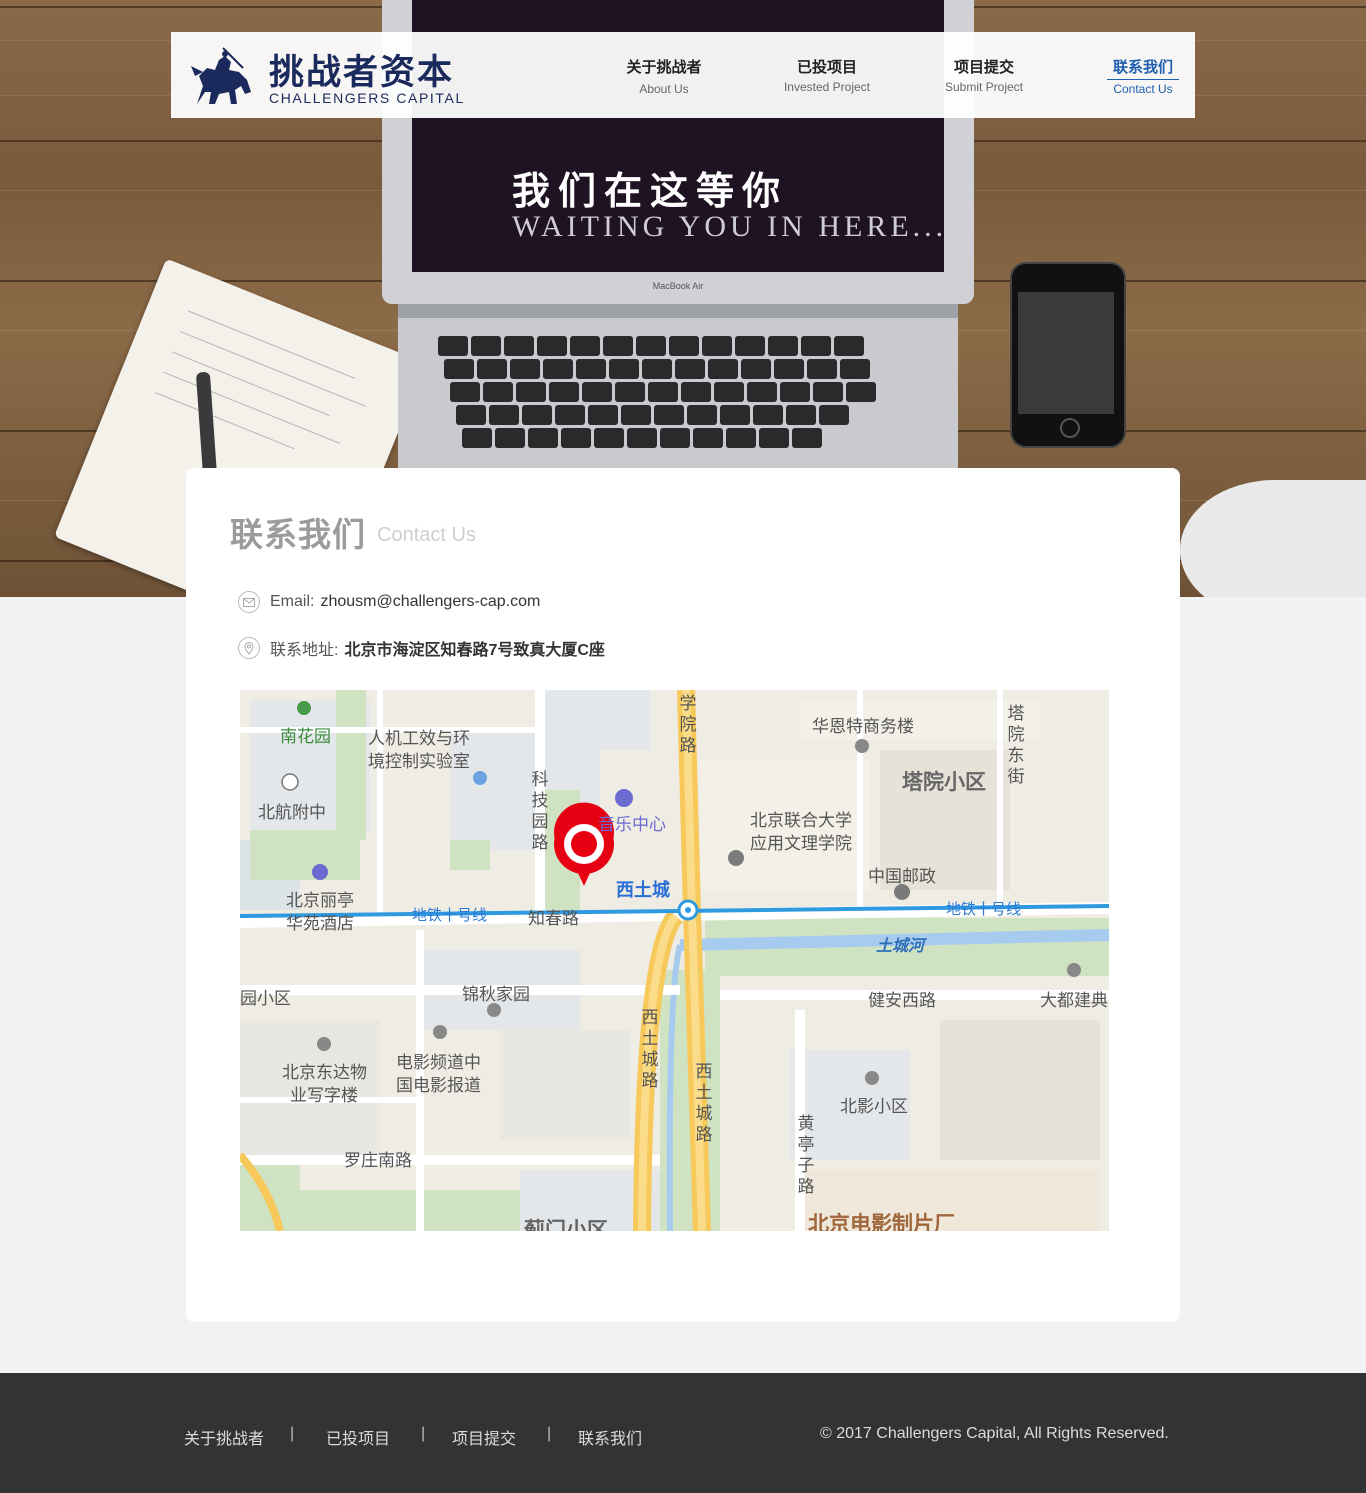  I want to click on laptop-hinge, so click(678, 311).